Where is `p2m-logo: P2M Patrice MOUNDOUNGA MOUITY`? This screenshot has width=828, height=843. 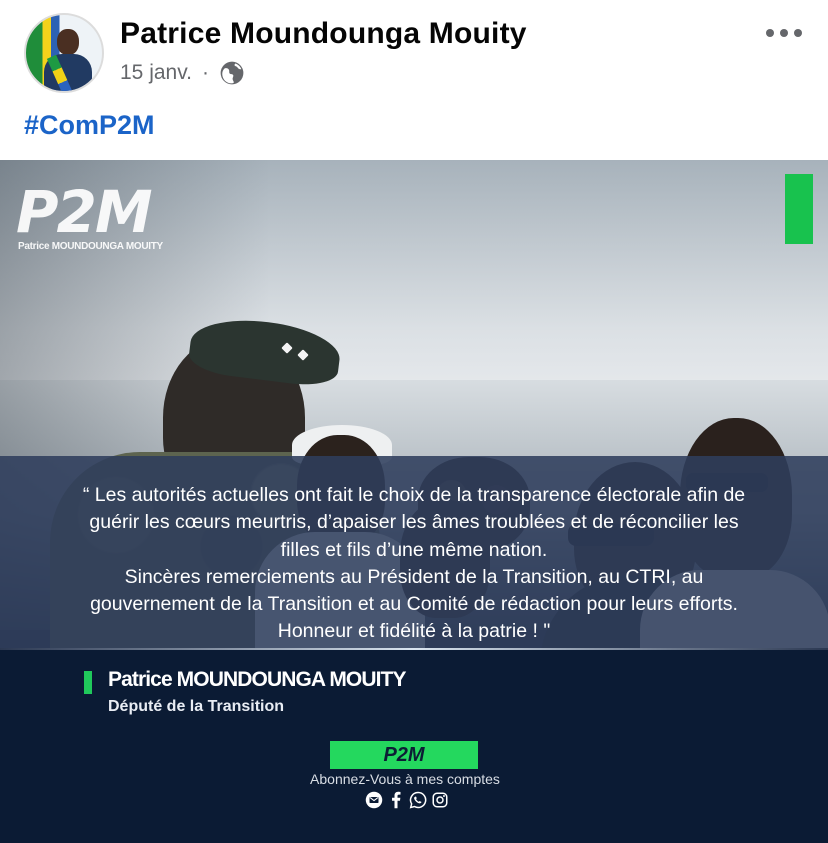 p2m-logo: P2M Patrice MOUNDOUNGA MOUITY is located at coordinates (96, 218).